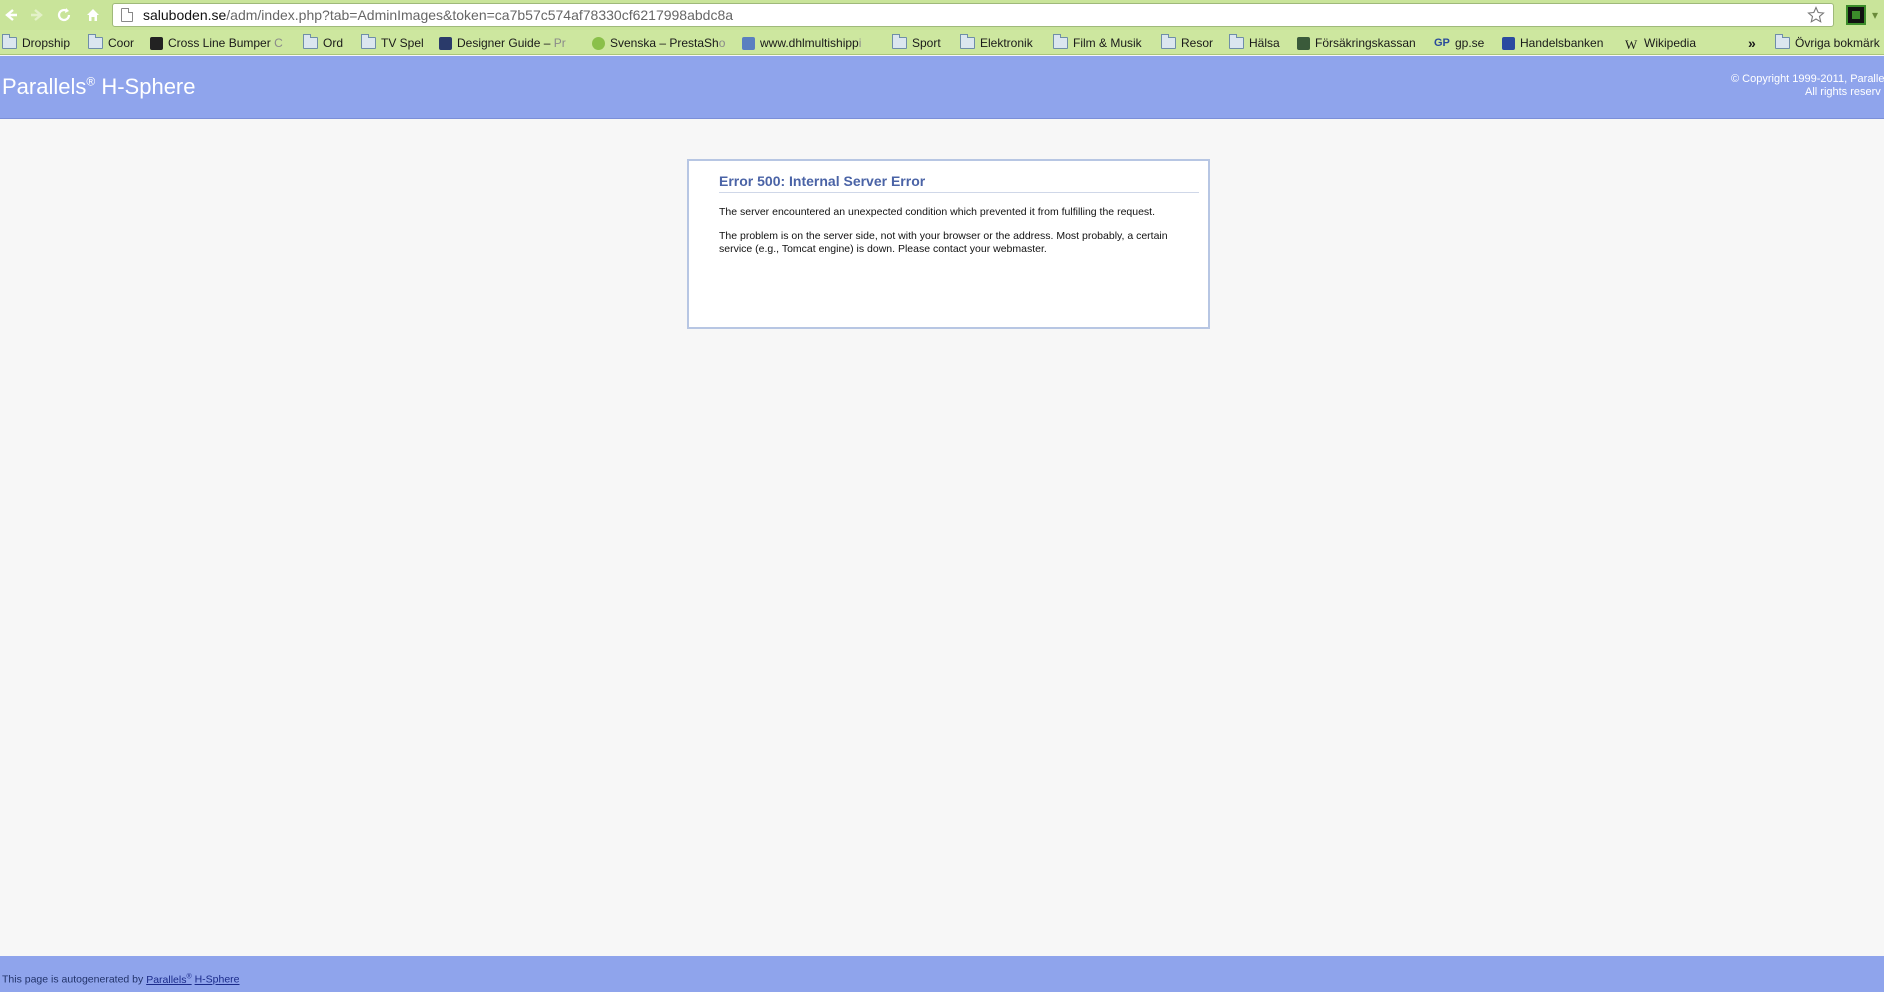 This screenshot has width=1884, height=992. Describe the element at coordinates (1843, 92) in the screenshot. I see `rights-line: All rights reserv` at that location.